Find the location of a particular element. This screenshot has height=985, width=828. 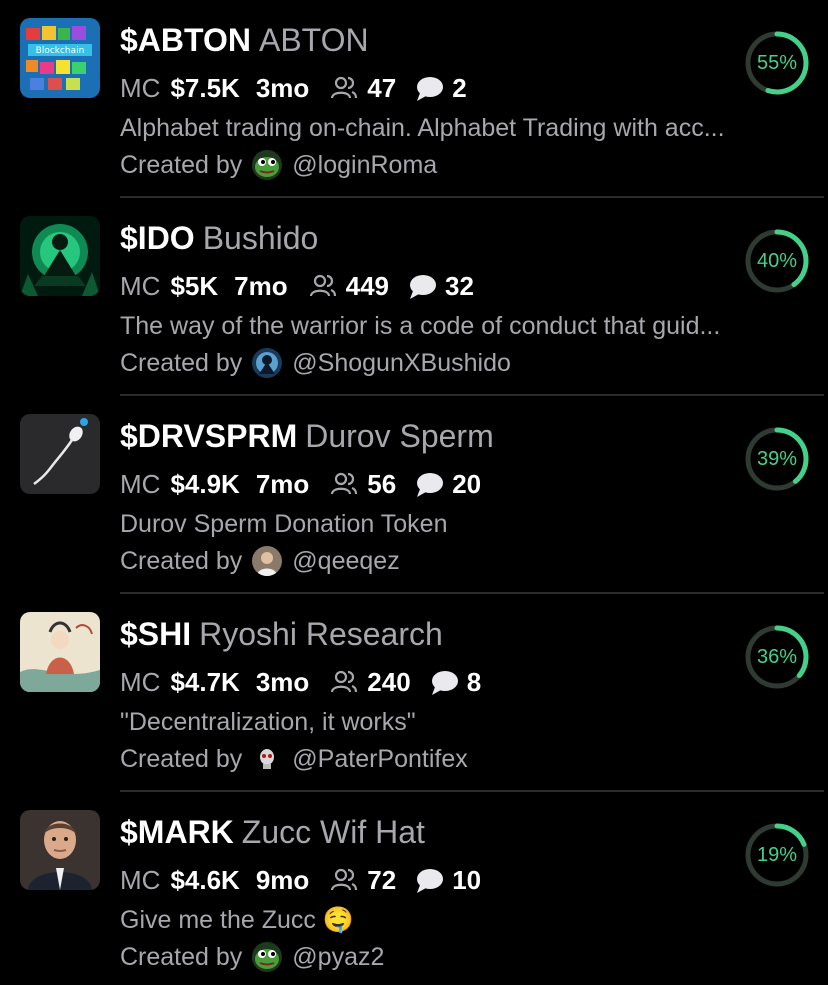

creator-line: Created by @ShogunXBushido is located at coordinates (315, 363).